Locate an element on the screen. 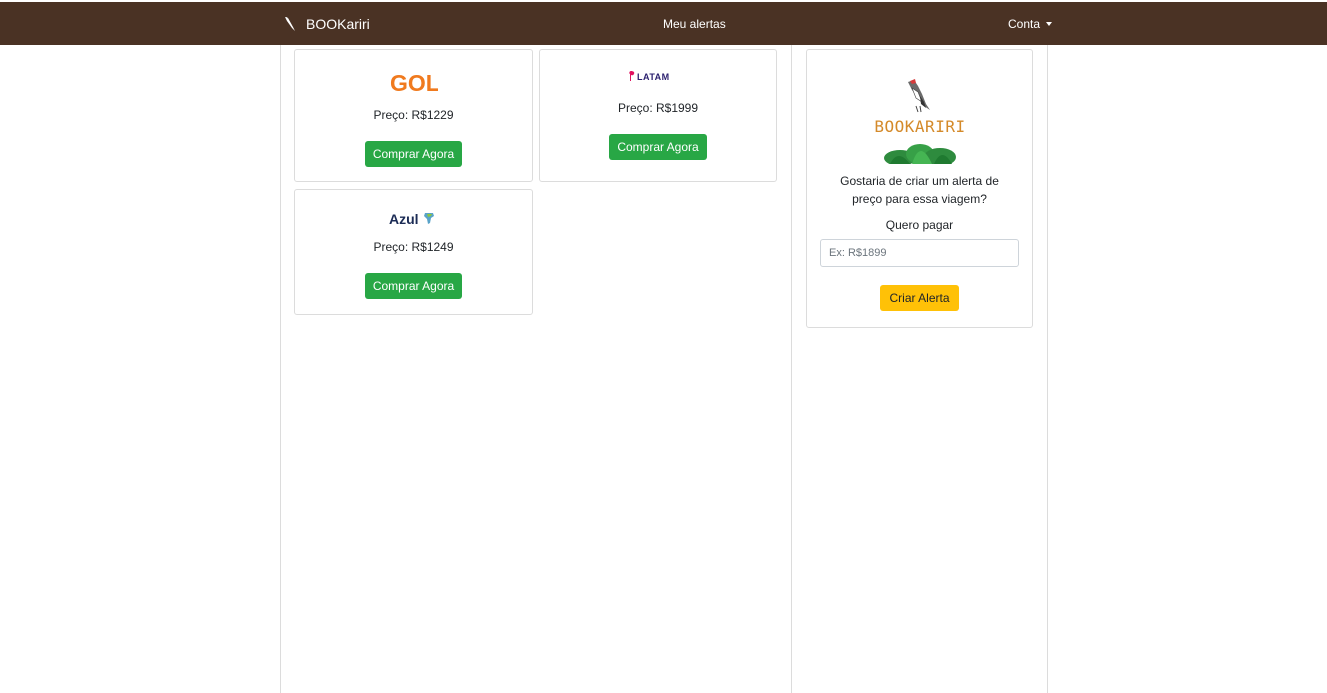  caret-down-icon is located at coordinates (1049, 23).